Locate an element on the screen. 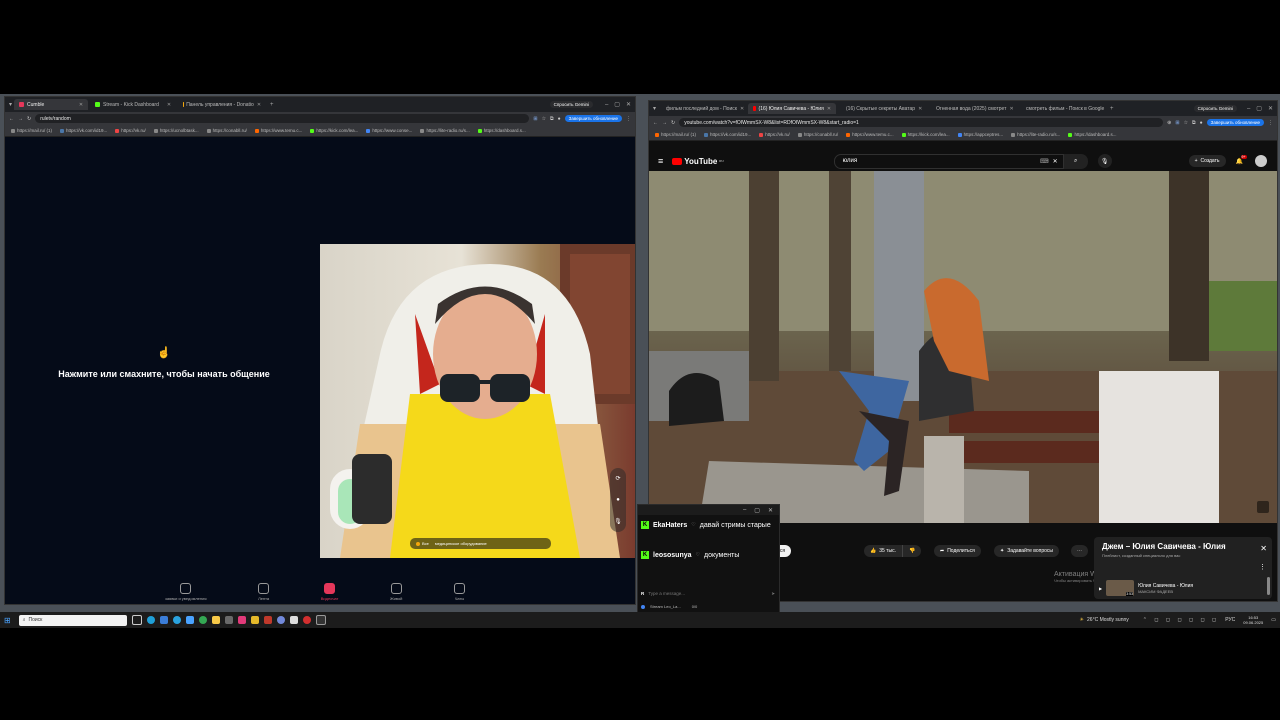  chat-username: EkaHaters is located at coordinates (670, 525).